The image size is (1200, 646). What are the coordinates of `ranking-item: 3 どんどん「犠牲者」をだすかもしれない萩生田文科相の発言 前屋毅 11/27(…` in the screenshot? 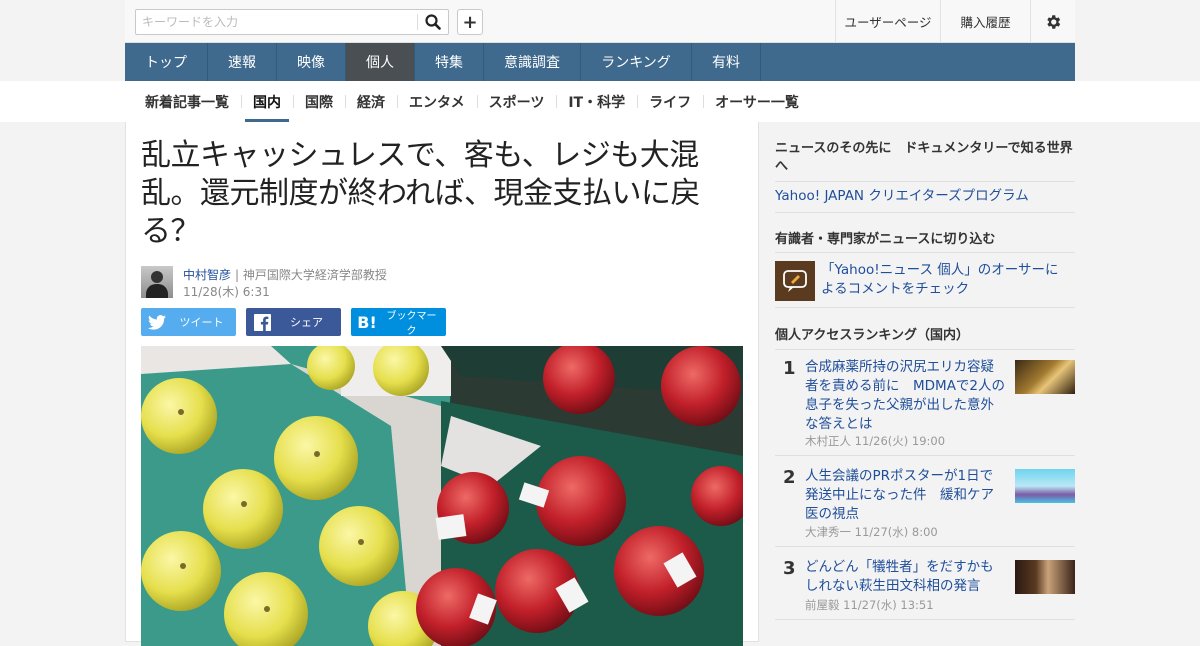 It's located at (925, 598).